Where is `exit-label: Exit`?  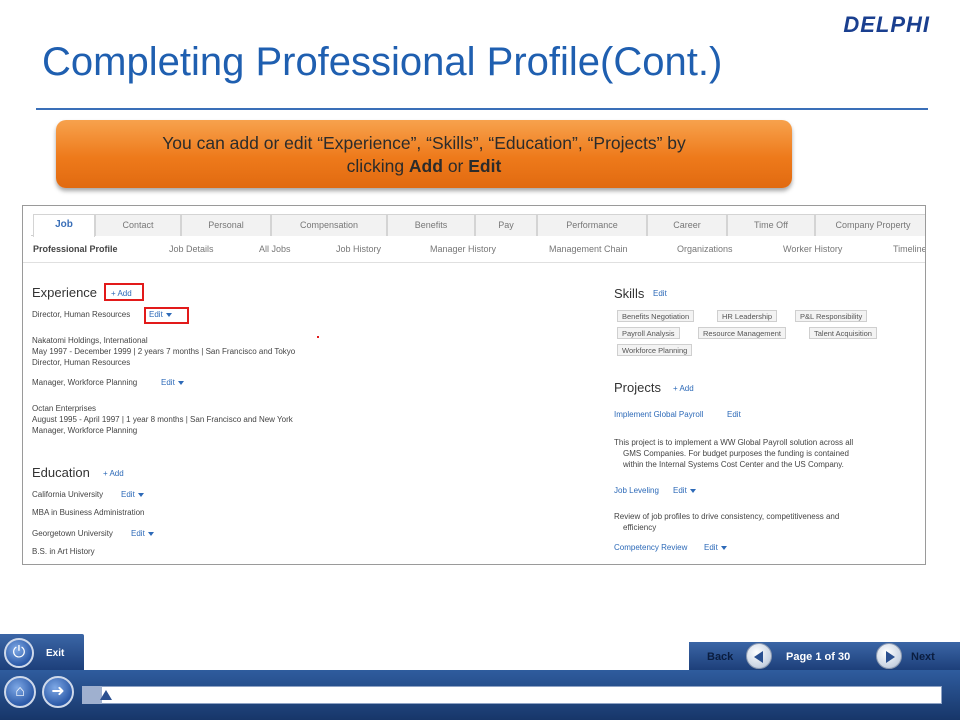 exit-label: Exit is located at coordinates (55, 653).